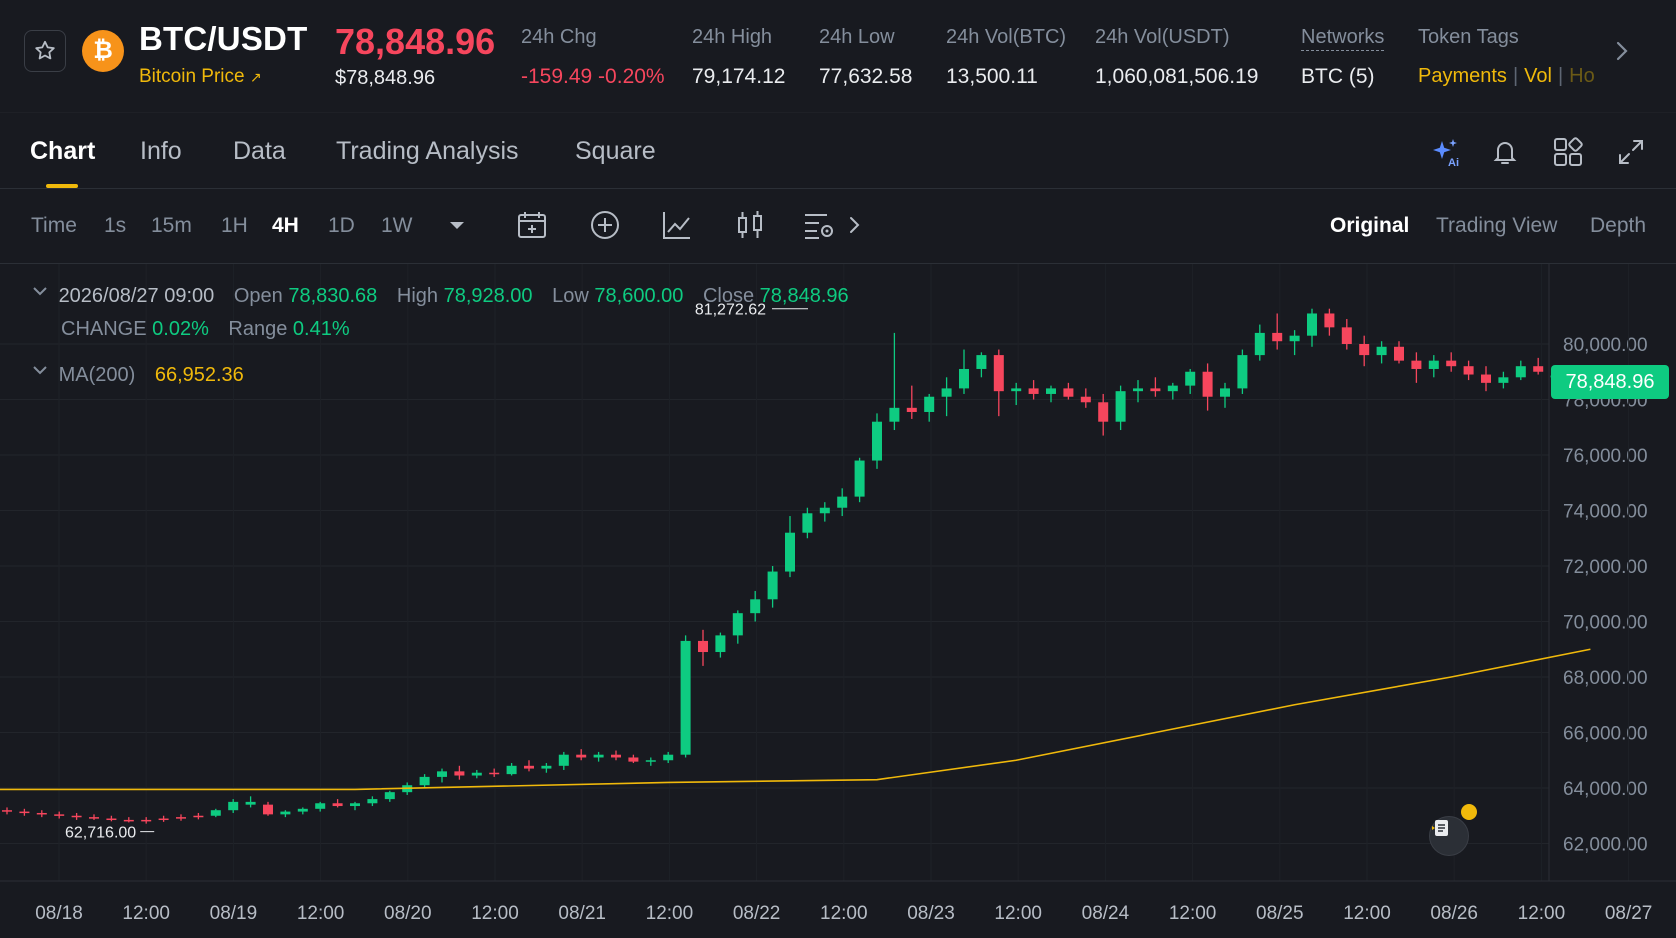 The image size is (1676, 938). Describe the element at coordinates (1449, 836) in the screenshot. I see `news-feed-button` at that location.